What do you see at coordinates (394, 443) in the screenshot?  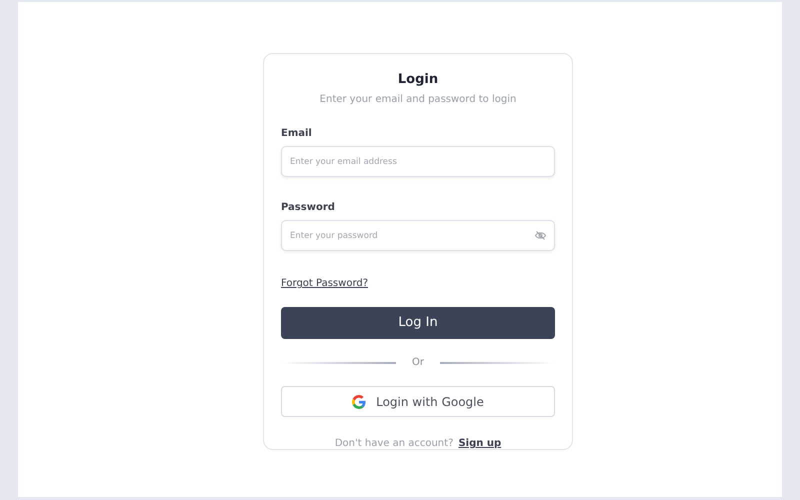 I see `signup-prompt: Don't have an account?` at bounding box center [394, 443].